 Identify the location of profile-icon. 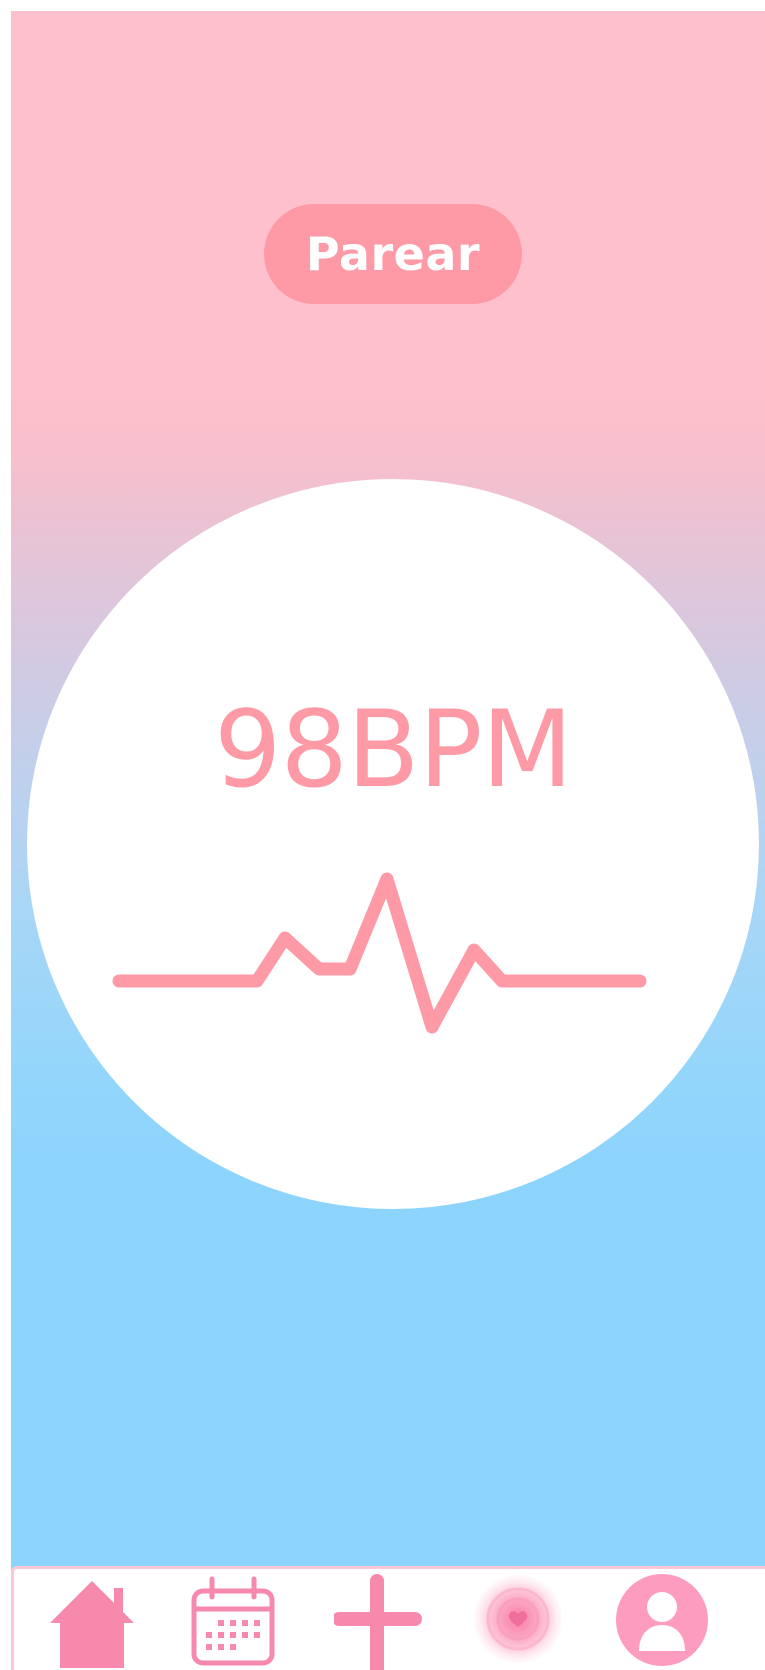
(662, 1620).